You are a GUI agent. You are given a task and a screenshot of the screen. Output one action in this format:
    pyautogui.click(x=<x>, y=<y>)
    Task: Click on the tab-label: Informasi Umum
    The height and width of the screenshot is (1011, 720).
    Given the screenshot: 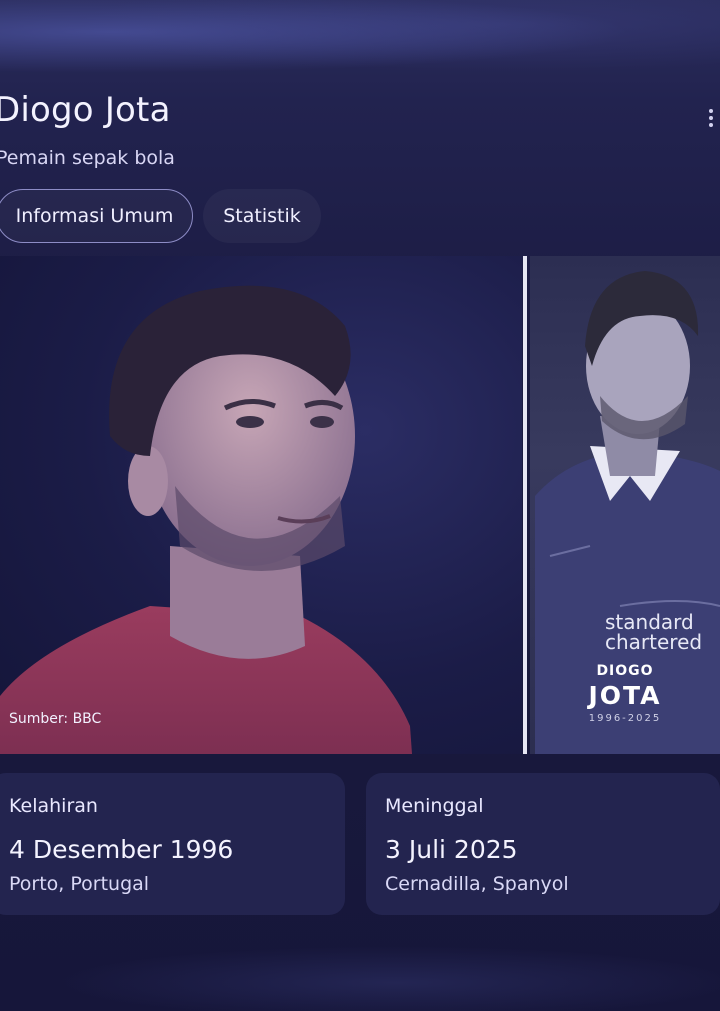 What is the action you would take?
    pyautogui.click(x=94, y=216)
    